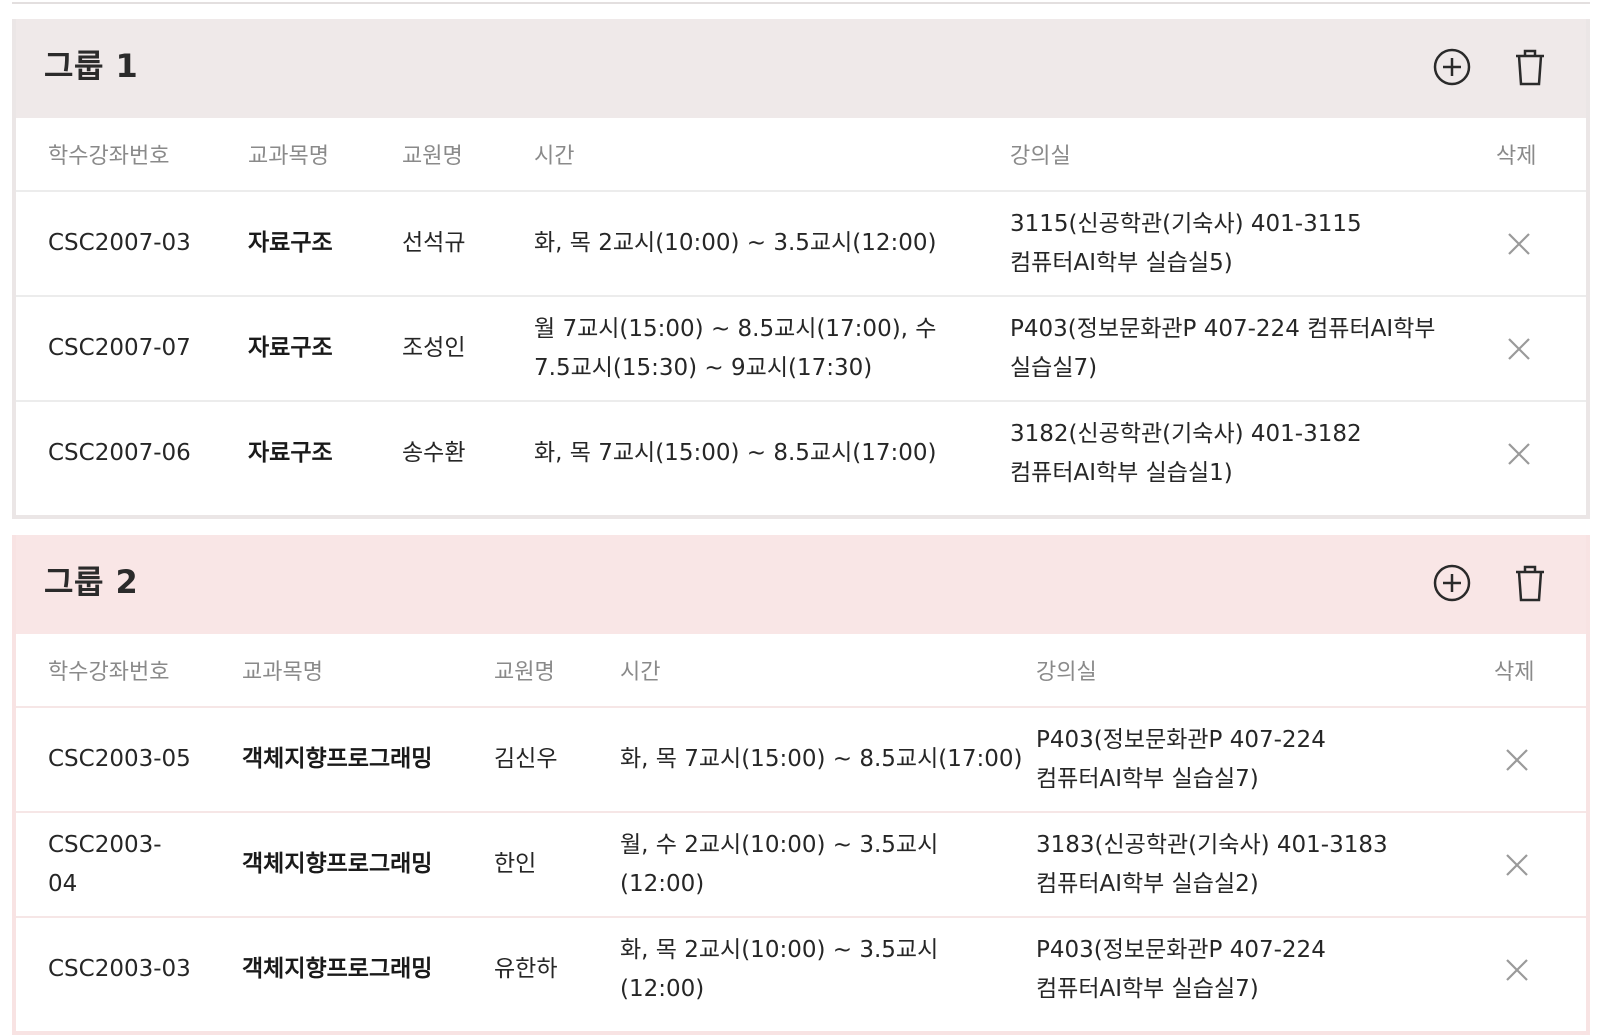 The width and height of the screenshot is (1602, 1035). Describe the element at coordinates (119, 969) in the screenshot. I see `course-code: CSC2003-03` at that location.